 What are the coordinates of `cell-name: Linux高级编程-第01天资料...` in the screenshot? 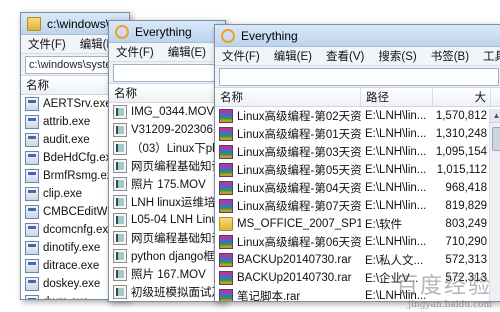 It's located at (288, 134).